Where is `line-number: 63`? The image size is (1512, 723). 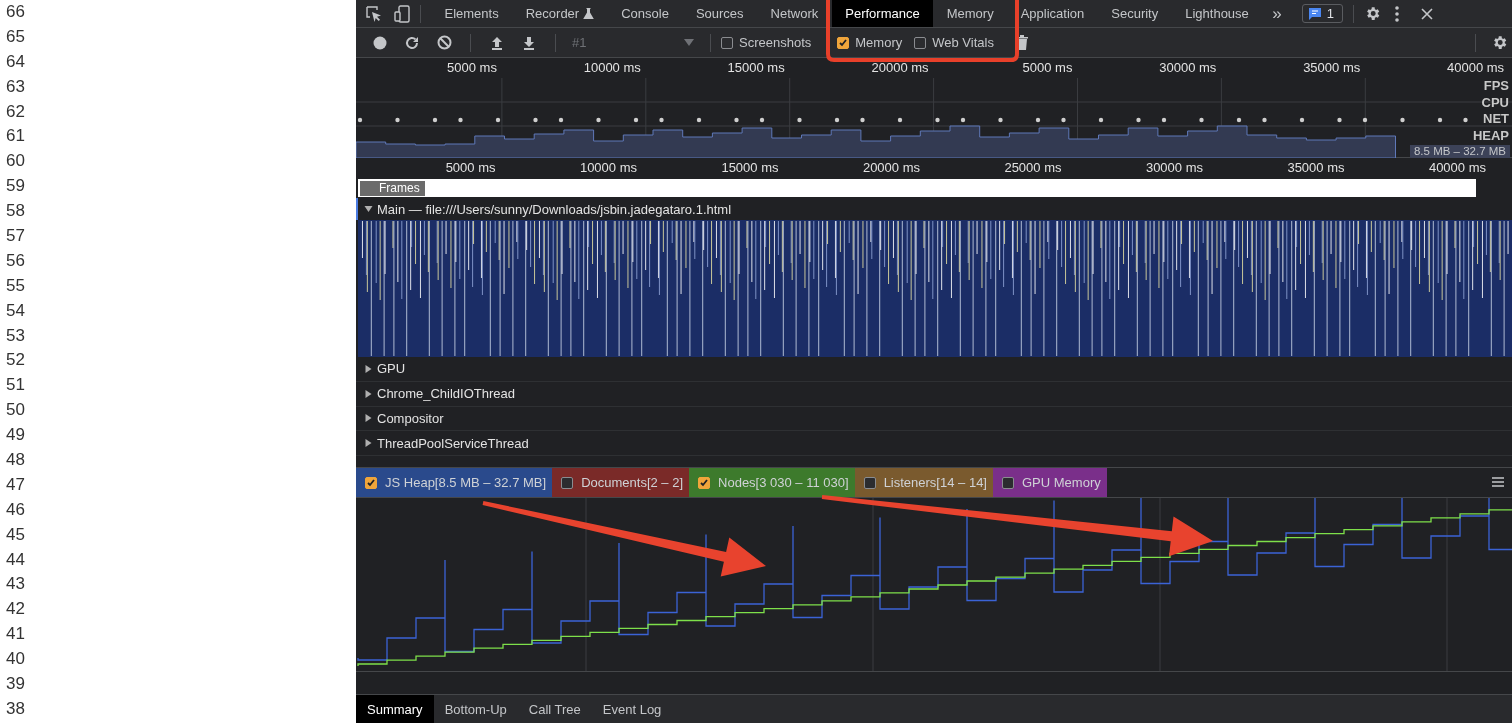 line-number: 63 is located at coordinates (15, 86).